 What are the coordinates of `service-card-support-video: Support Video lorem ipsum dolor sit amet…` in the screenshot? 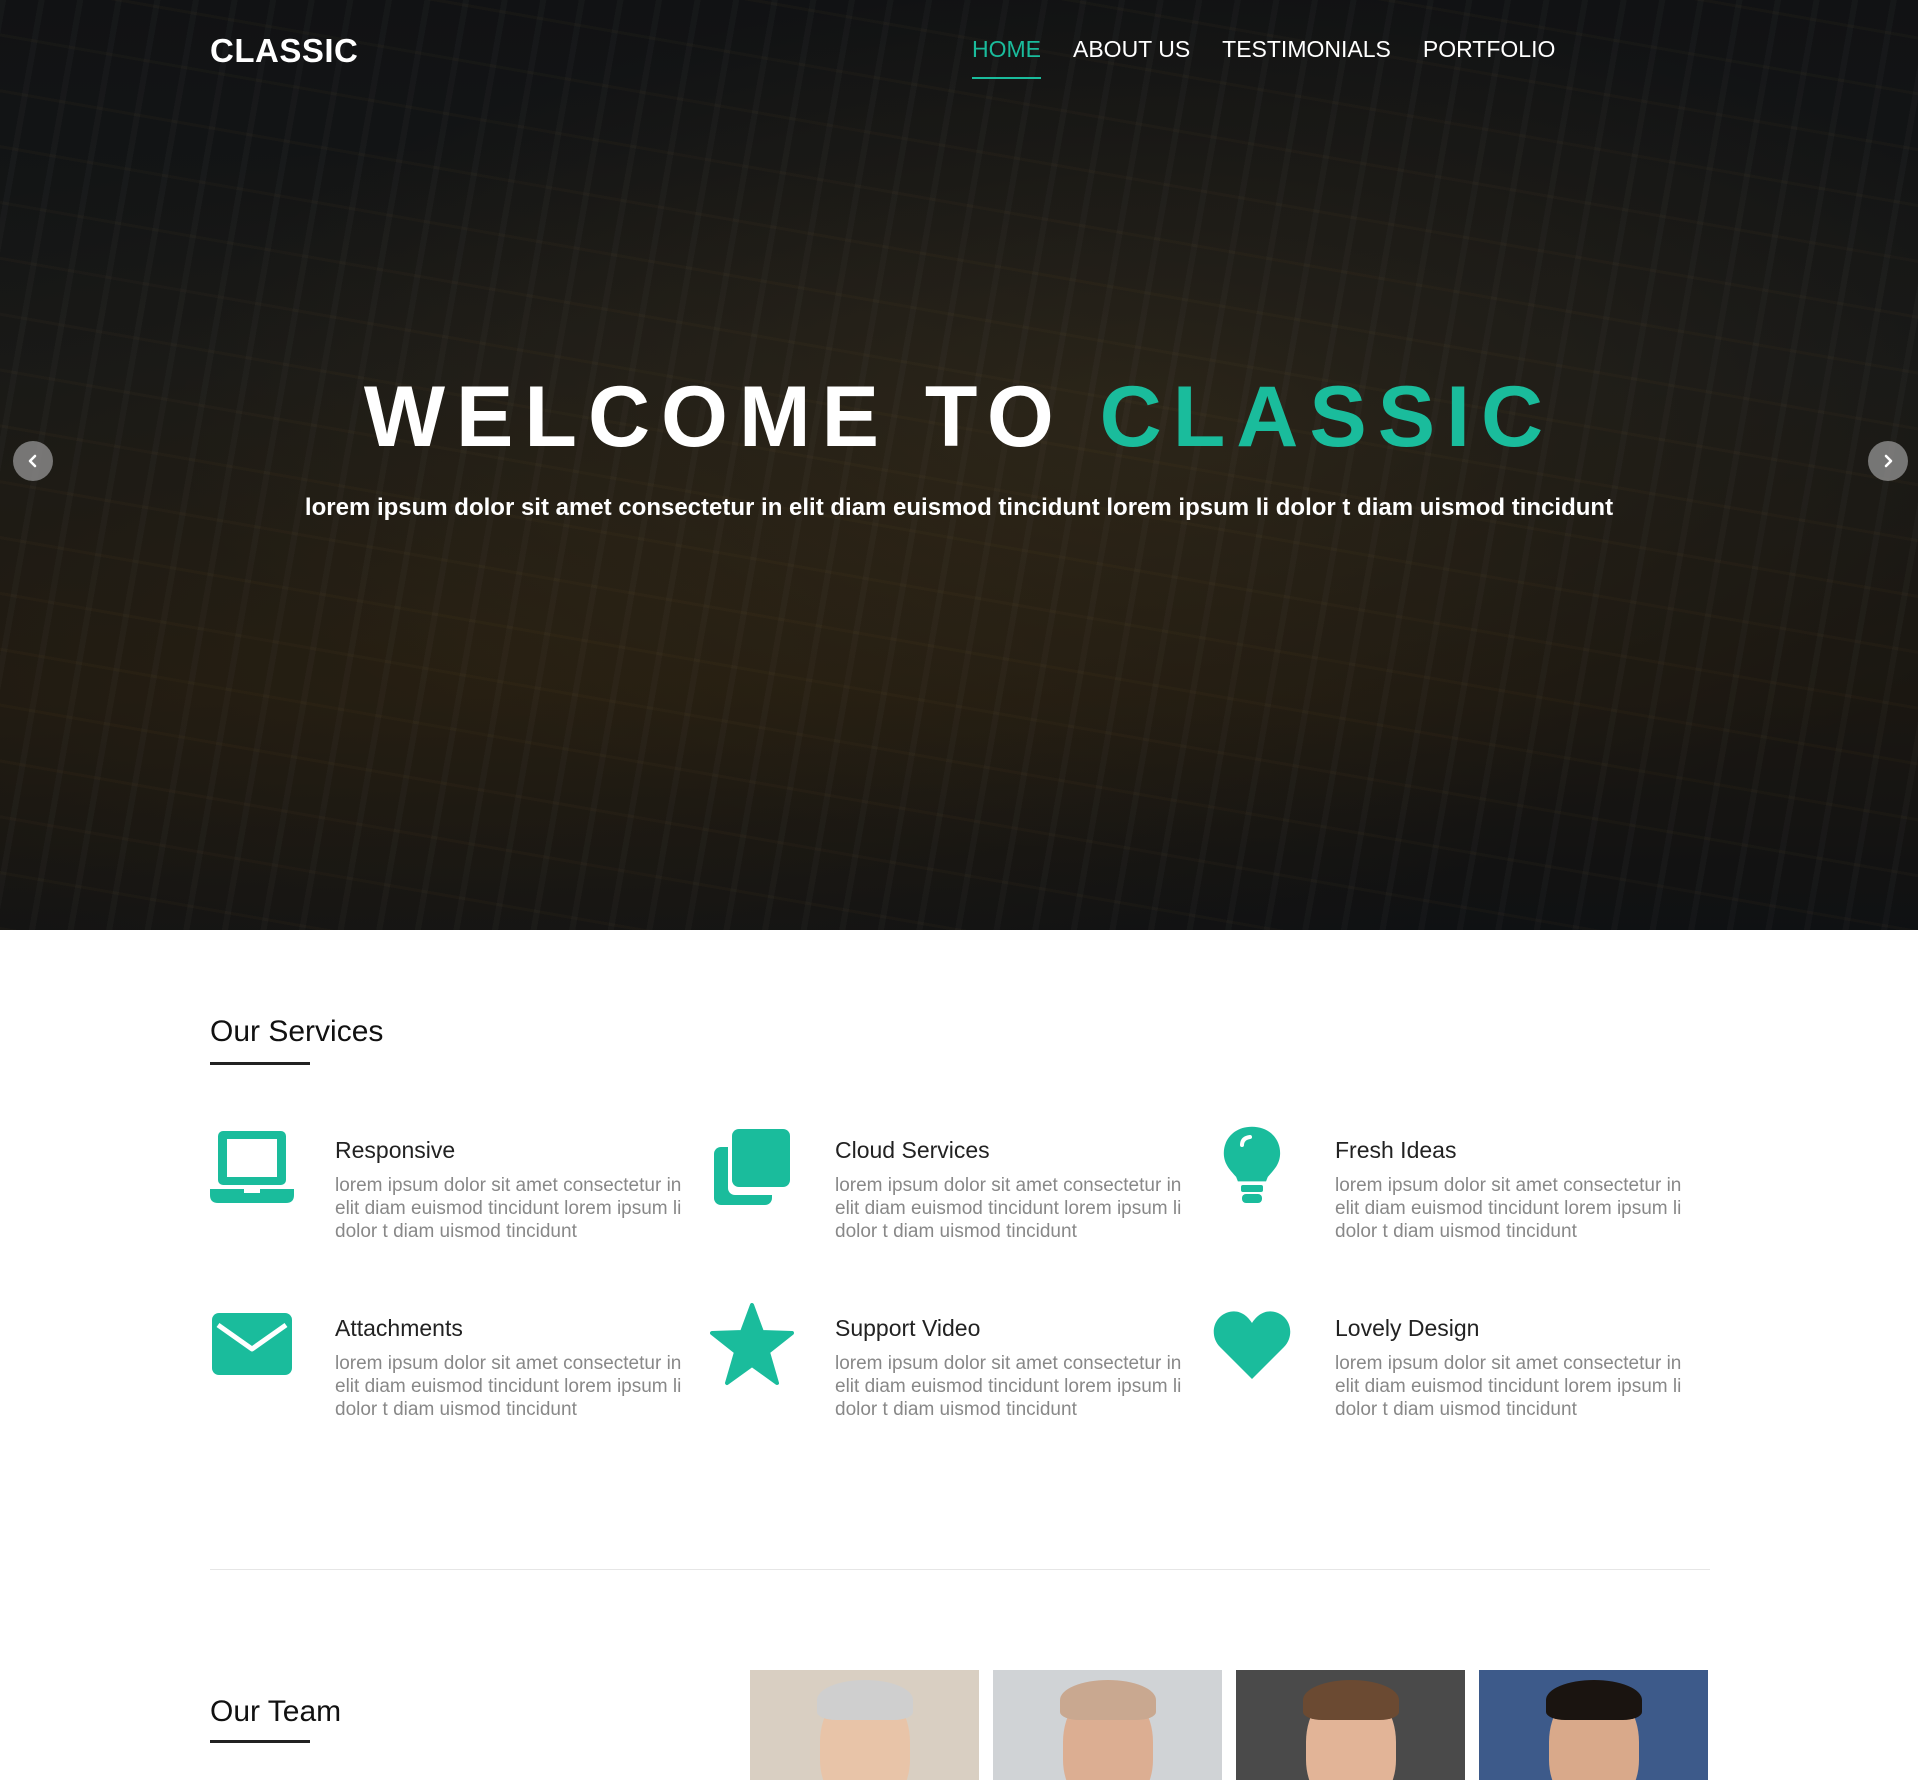 It's located at (960, 1363).